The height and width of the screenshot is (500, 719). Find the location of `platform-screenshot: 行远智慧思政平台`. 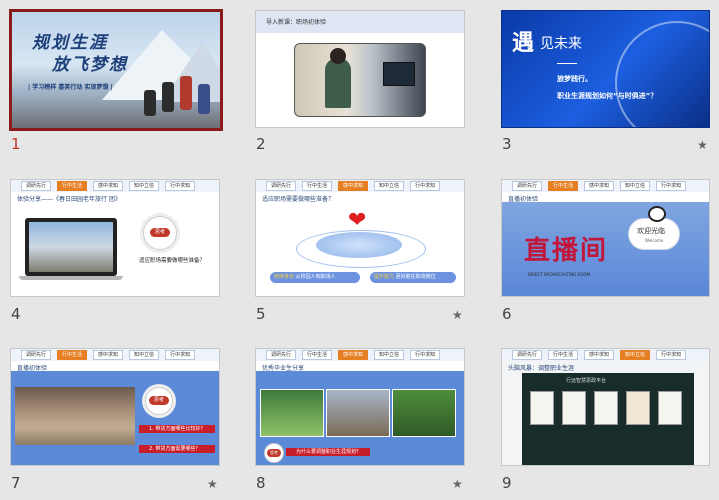

platform-screenshot: 行远智慧思政平台 is located at coordinates (608, 419).